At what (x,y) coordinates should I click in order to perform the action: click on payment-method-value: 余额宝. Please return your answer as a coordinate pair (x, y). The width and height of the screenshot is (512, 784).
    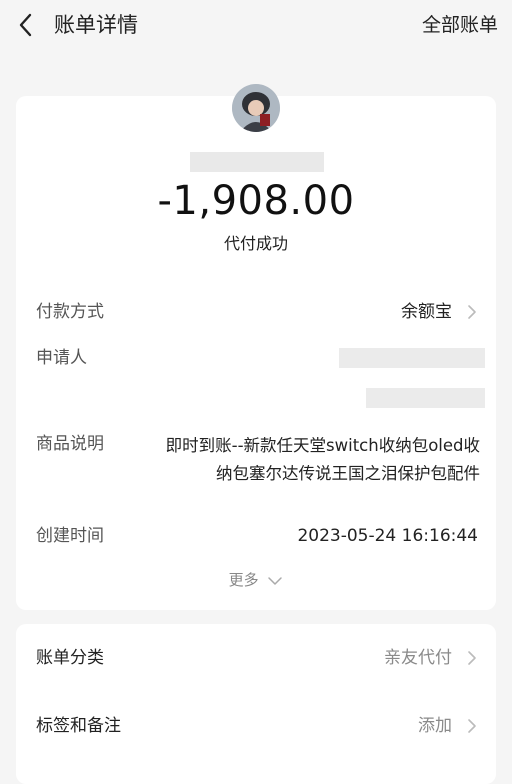
    Looking at the image, I should click on (426, 312).